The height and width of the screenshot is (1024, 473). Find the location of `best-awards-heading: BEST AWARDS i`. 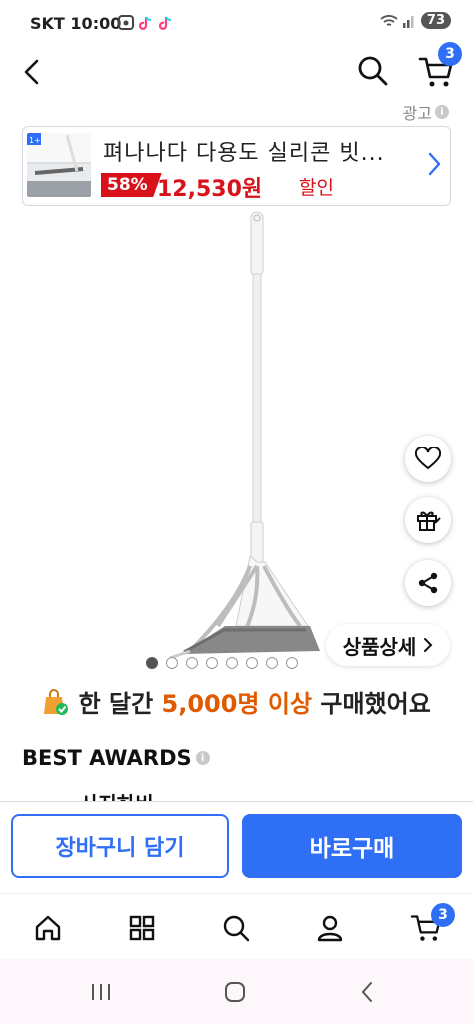

best-awards-heading: BEST AWARDS i is located at coordinates (116, 758).